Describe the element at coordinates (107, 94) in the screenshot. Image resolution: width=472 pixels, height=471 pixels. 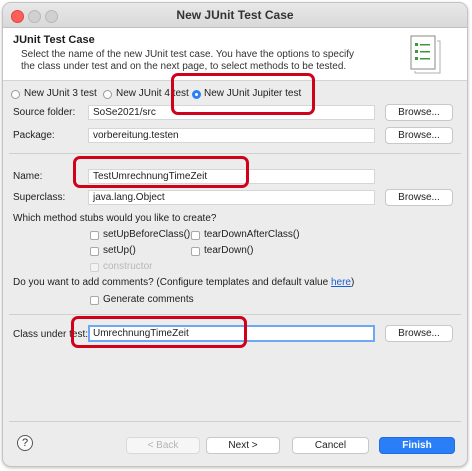
I see `junit4-radio` at that location.